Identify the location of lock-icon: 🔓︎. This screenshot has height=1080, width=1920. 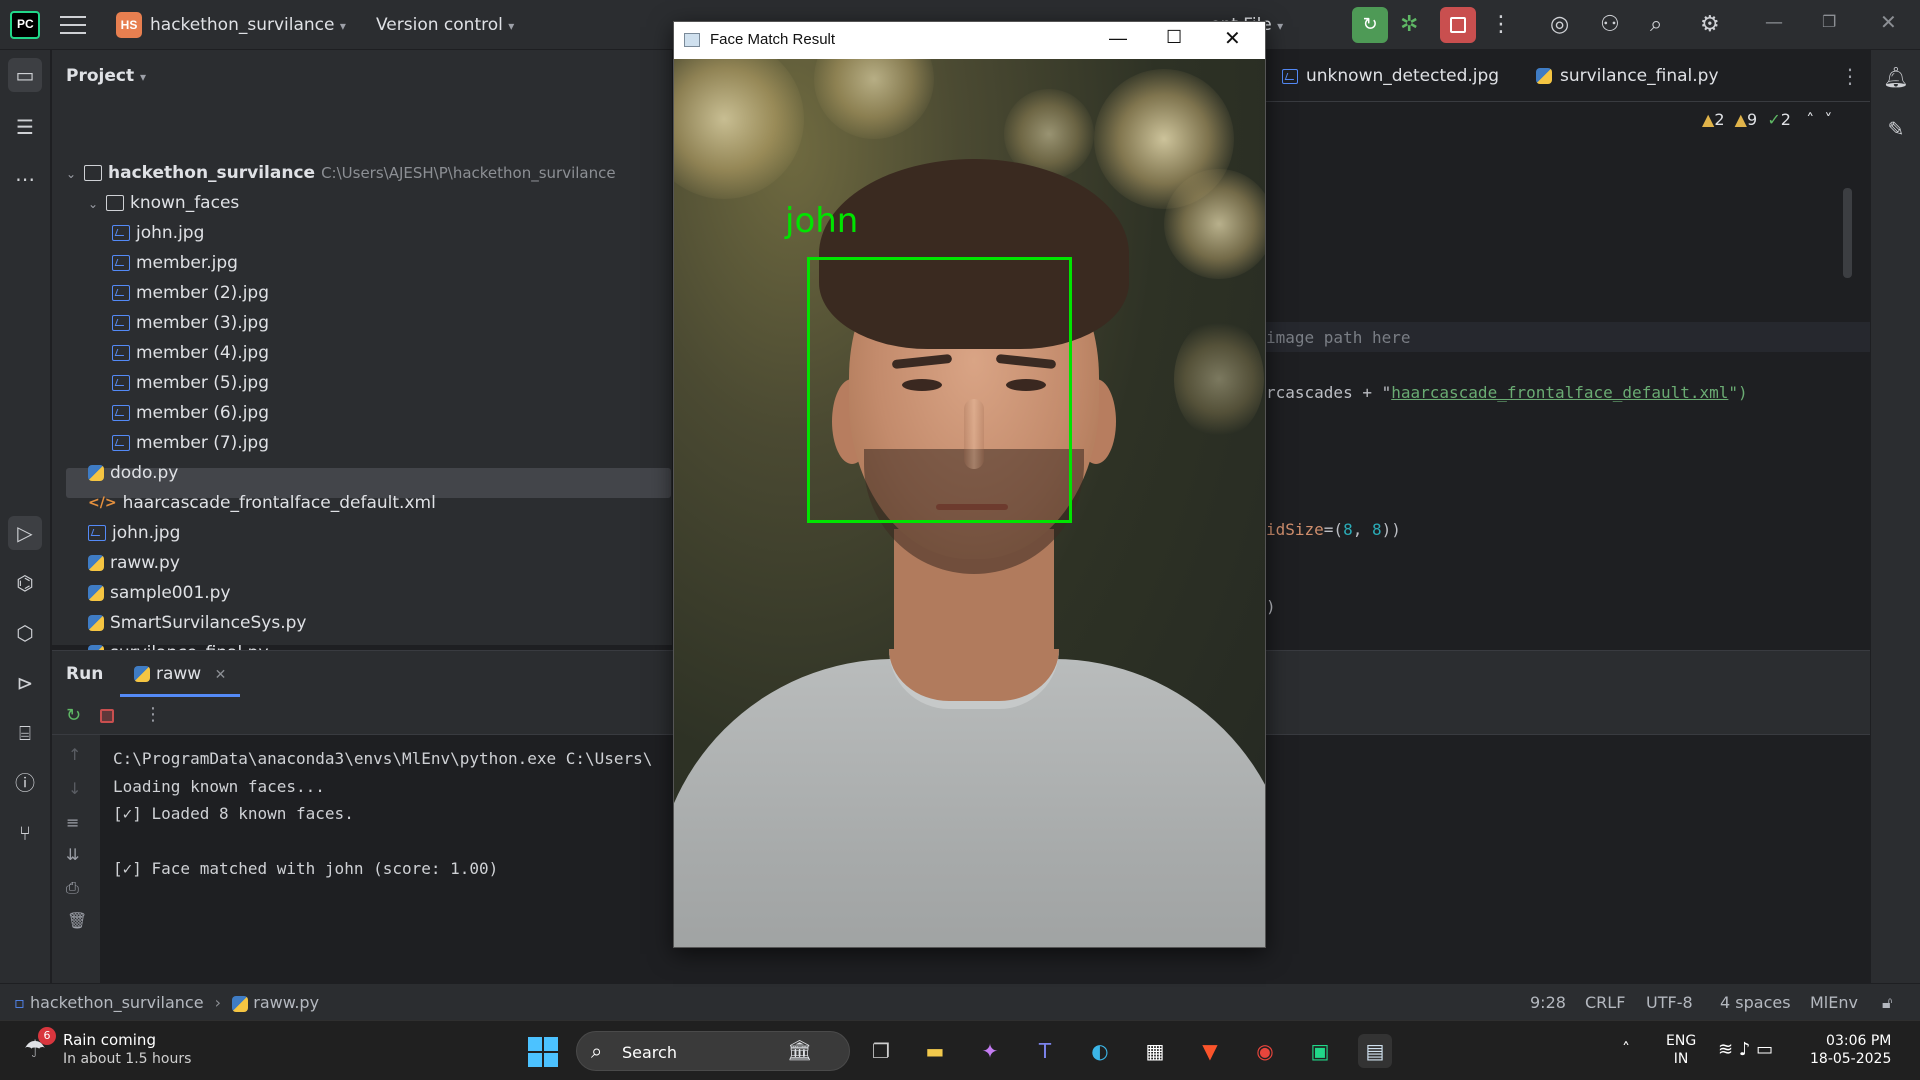
(1887, 1003).